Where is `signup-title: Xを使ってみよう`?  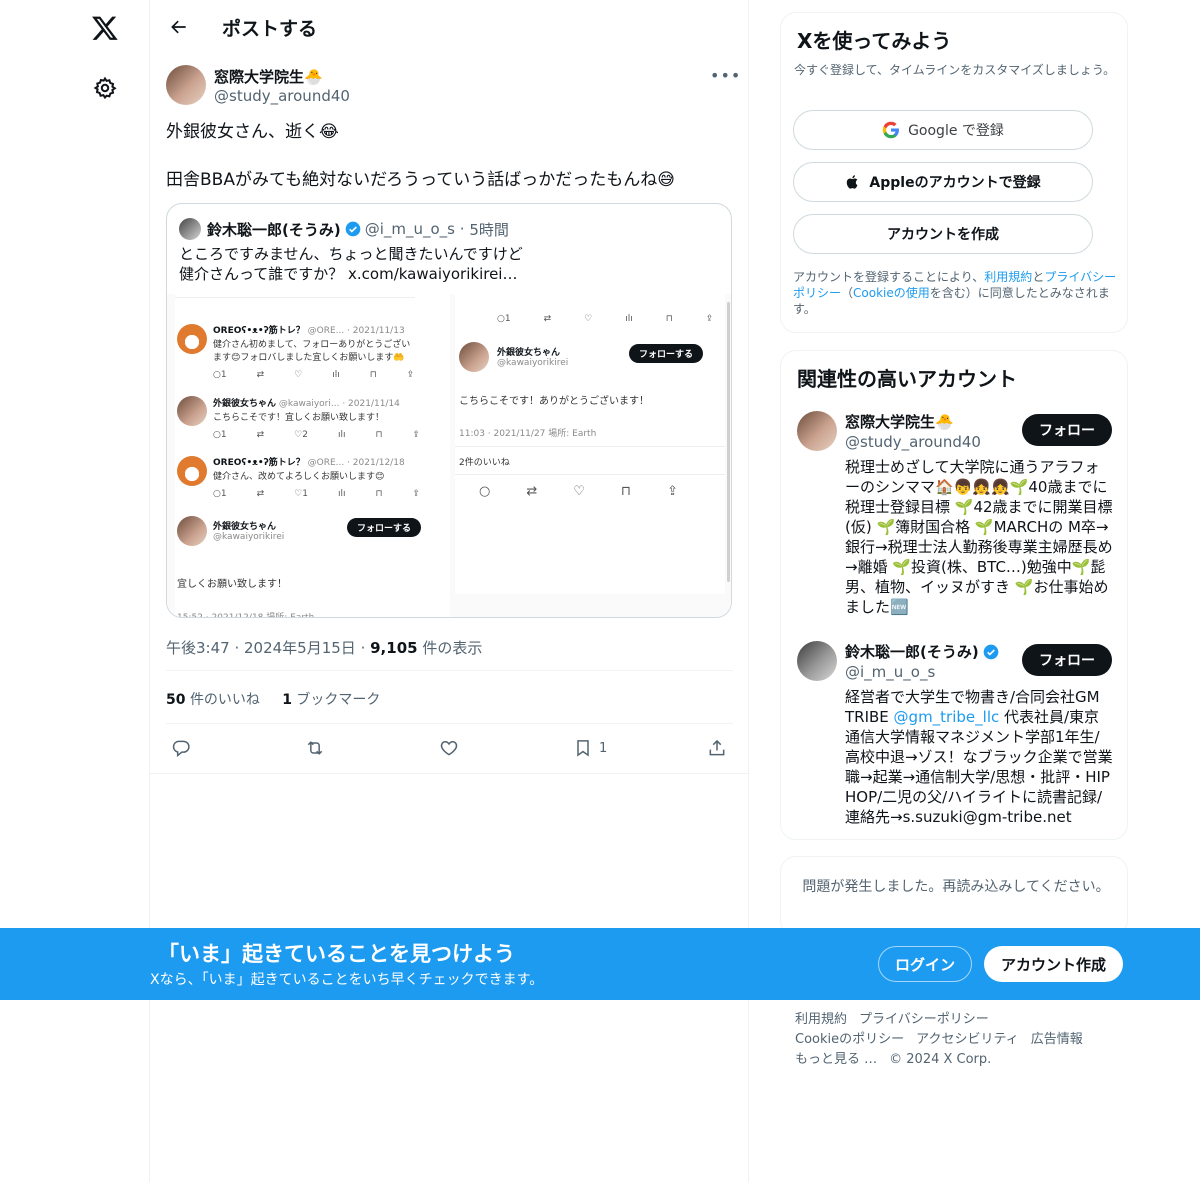
signup-title: Xを使ってみよう is located at coordinates (874, 41).